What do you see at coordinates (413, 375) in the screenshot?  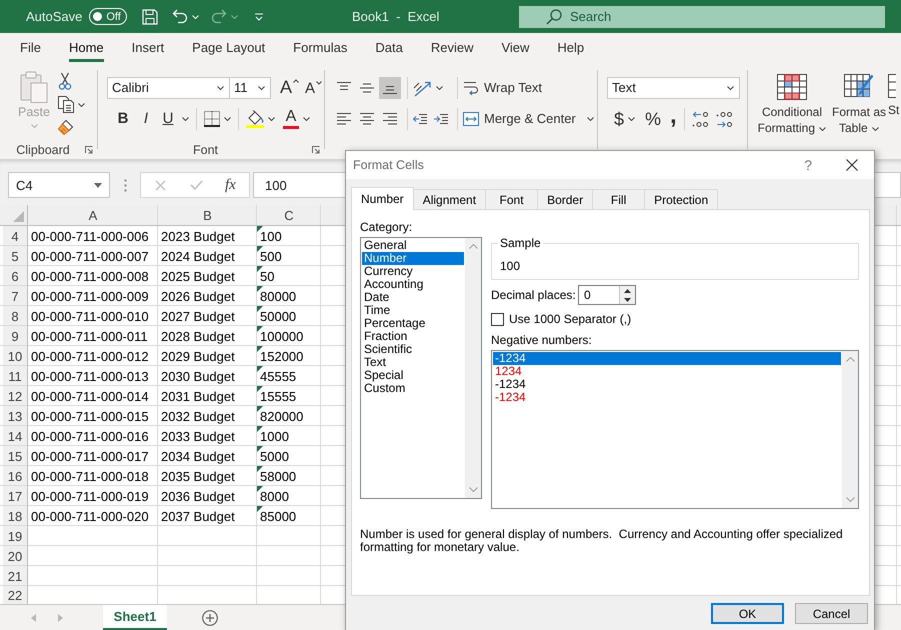 I see `category-item: Special` at bounding box center [413, 375].